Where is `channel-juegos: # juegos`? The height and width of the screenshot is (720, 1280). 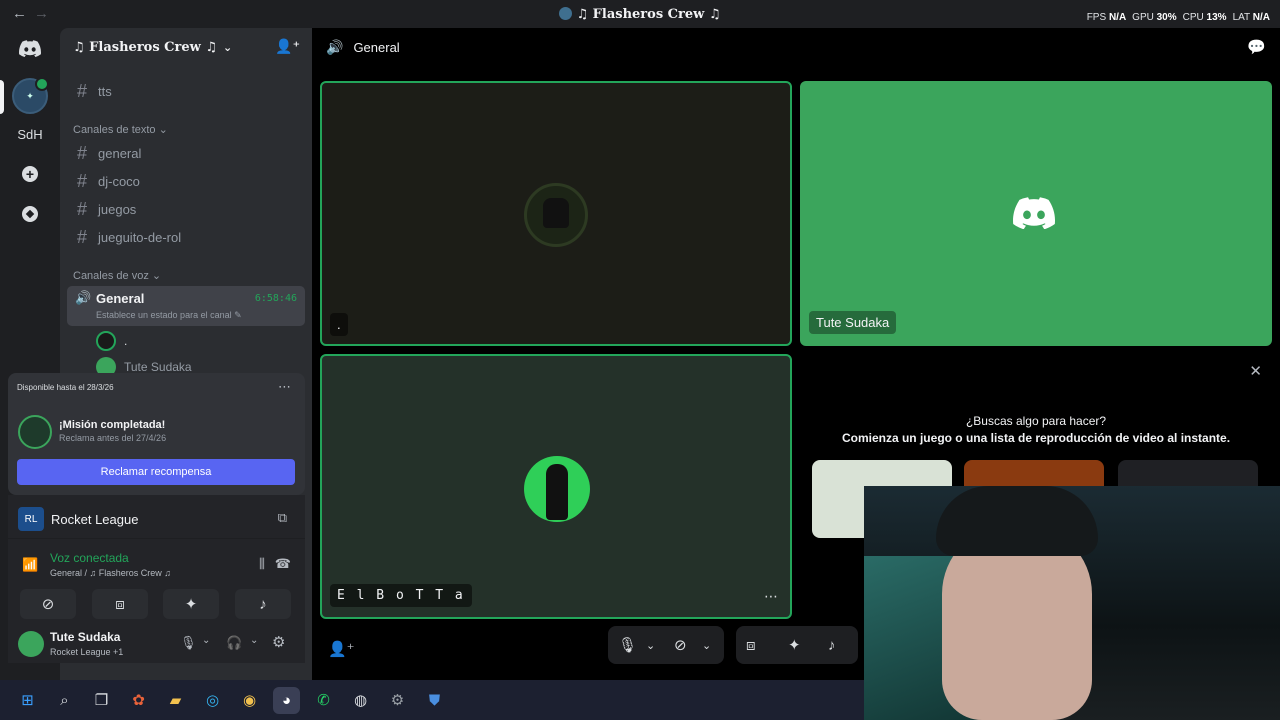
channel-juegos: # juegos is located at coordinates (186, 209).